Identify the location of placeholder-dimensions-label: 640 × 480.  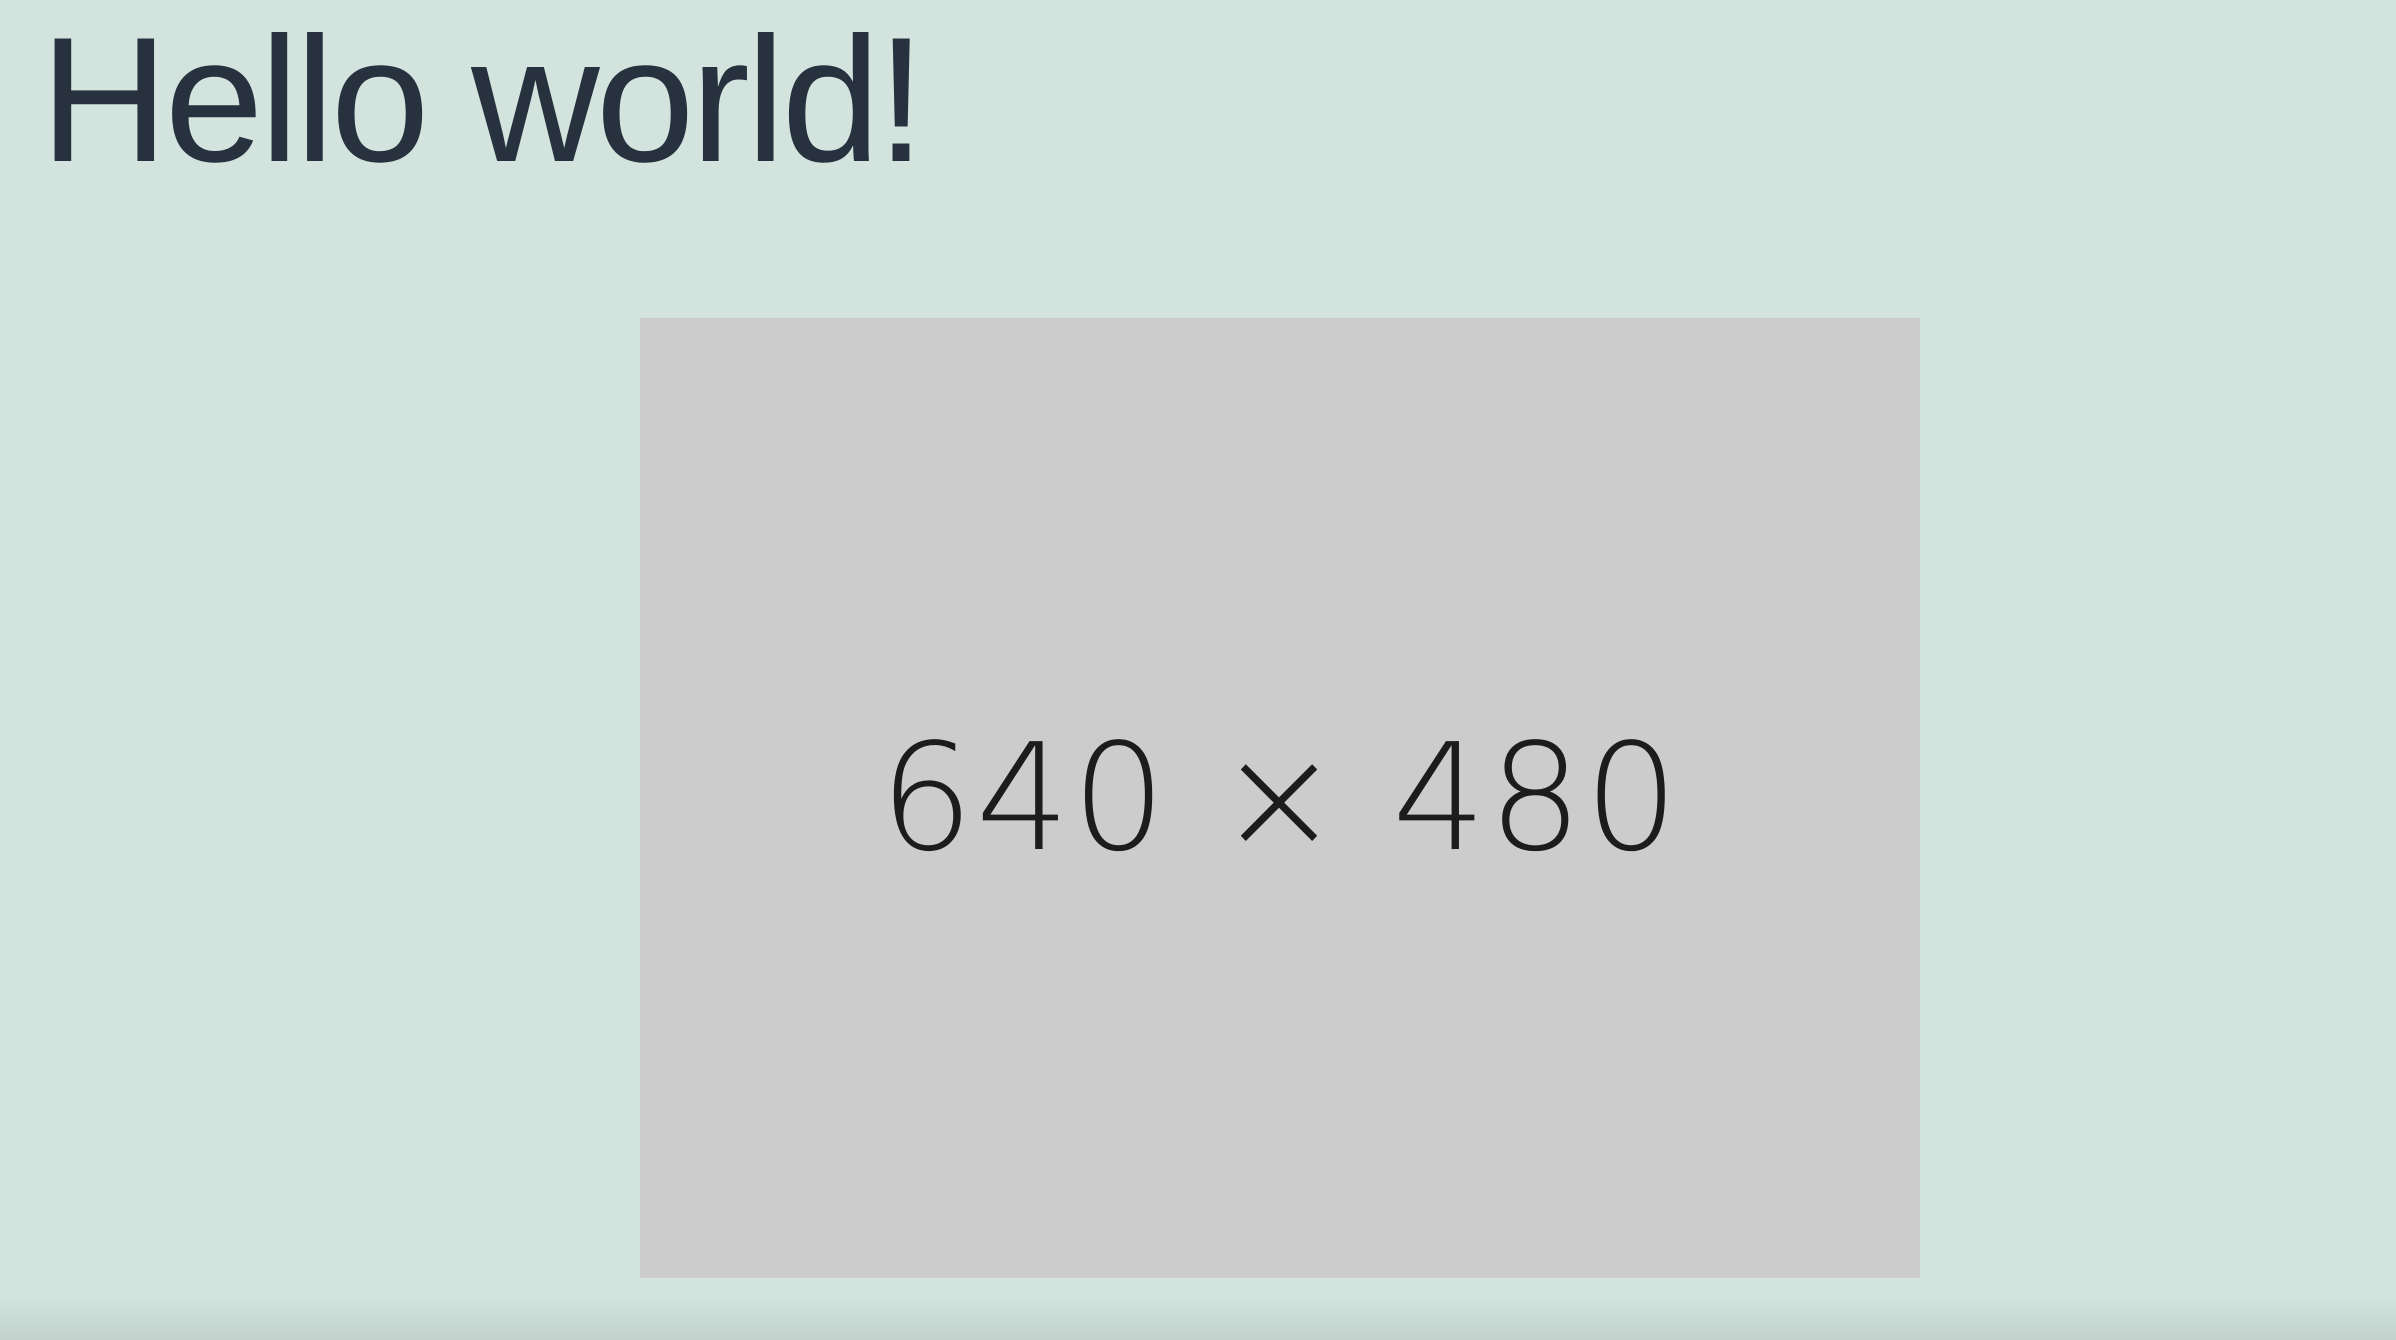
(1280, 798).